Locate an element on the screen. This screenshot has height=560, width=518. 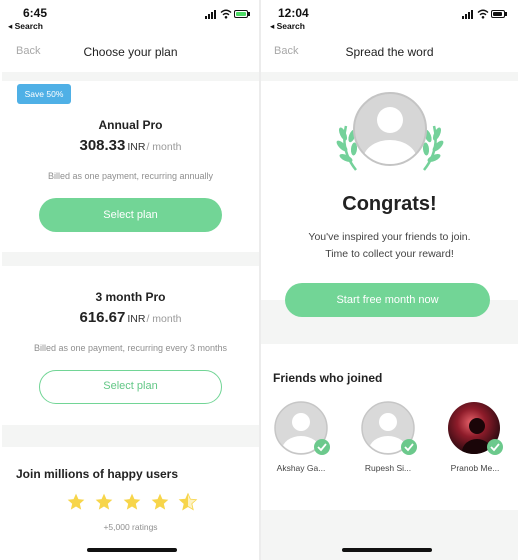
status-time: 12:04 is located at coordinates (293, 13).